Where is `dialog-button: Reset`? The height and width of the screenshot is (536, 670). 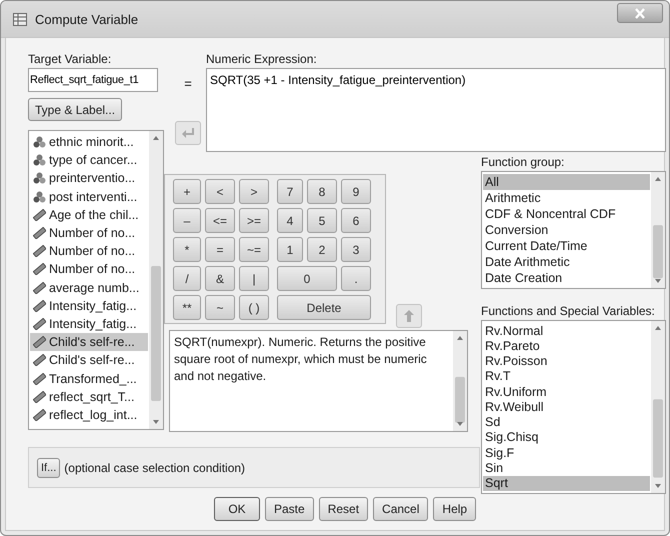
dialog-button: Reset is located at coordinates (343, 509).